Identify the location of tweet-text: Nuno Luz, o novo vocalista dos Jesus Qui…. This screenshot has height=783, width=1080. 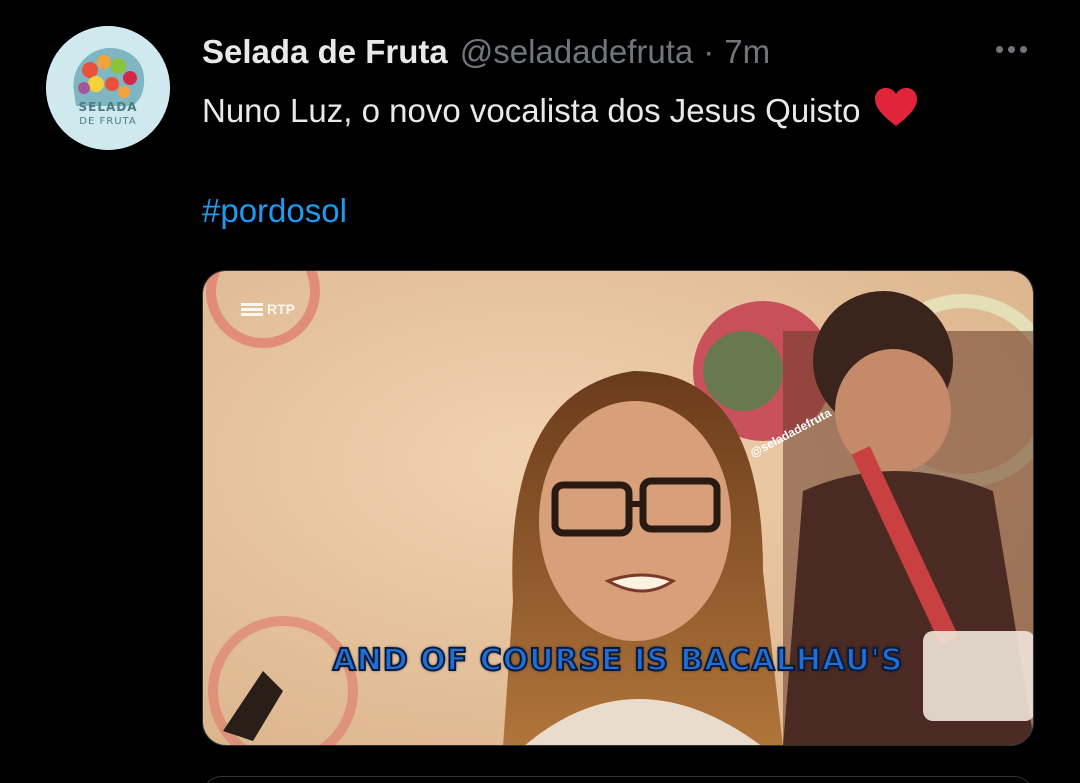
(560, 111).